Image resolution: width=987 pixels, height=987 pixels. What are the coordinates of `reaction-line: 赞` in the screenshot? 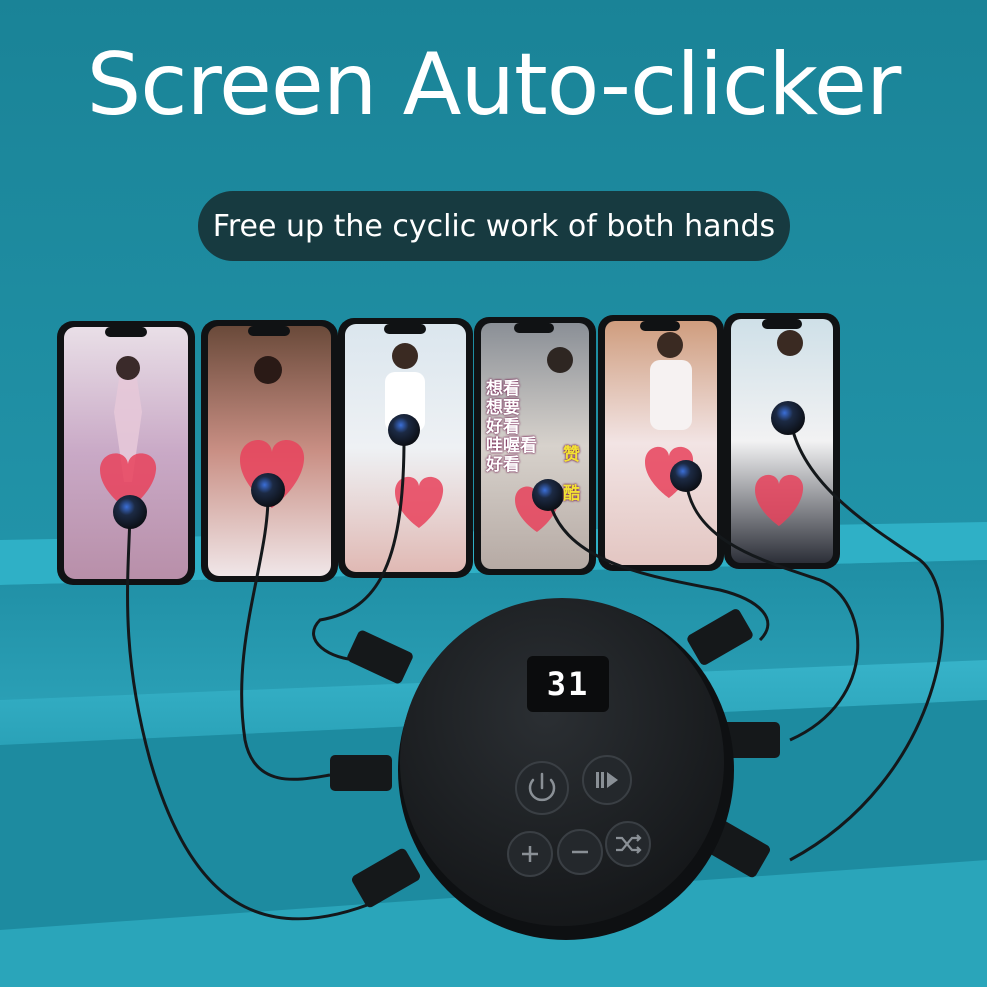 It's located at (571, 455).